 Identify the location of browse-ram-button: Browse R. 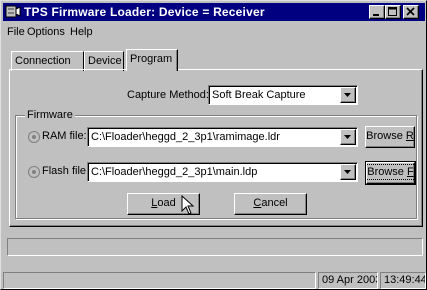
(390, 137).